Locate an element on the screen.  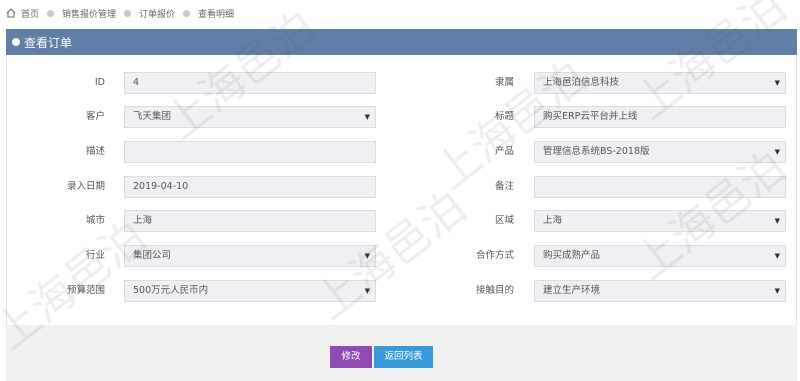
customer-value: 飞天集团 is located at coordinates (152, 116).